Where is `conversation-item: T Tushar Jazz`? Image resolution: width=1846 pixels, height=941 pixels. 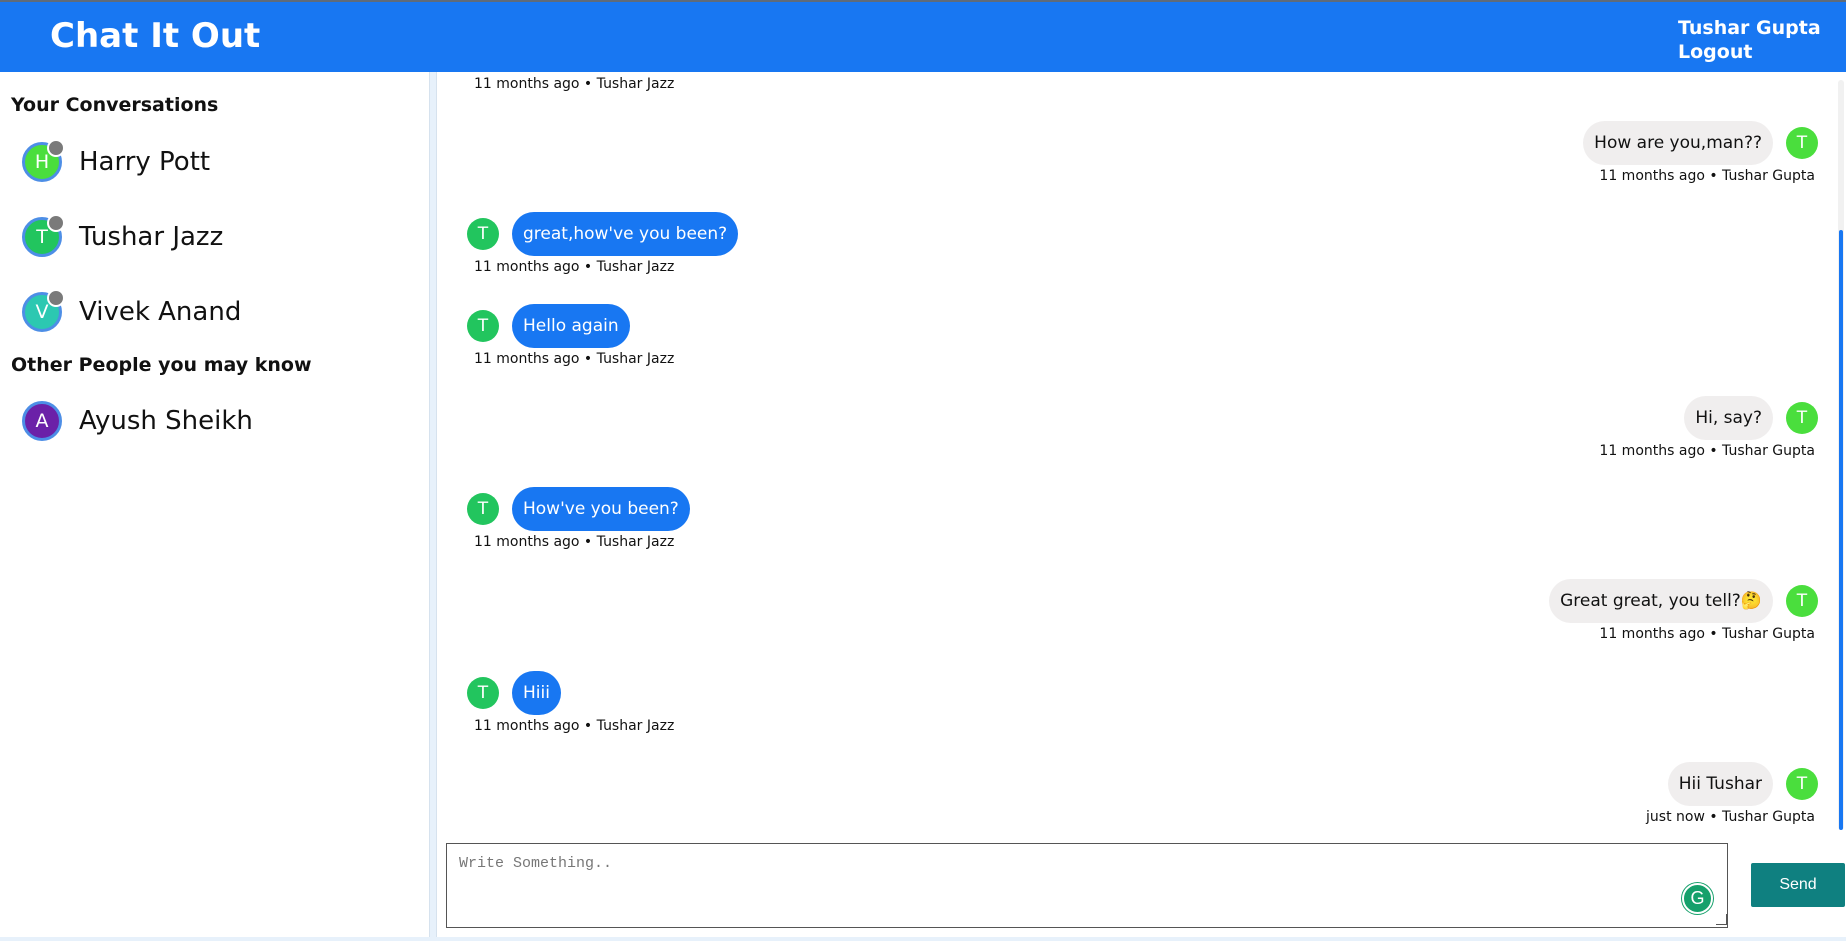
conversation-item: T Tushar Jazz is located at coordinates (122, 237).